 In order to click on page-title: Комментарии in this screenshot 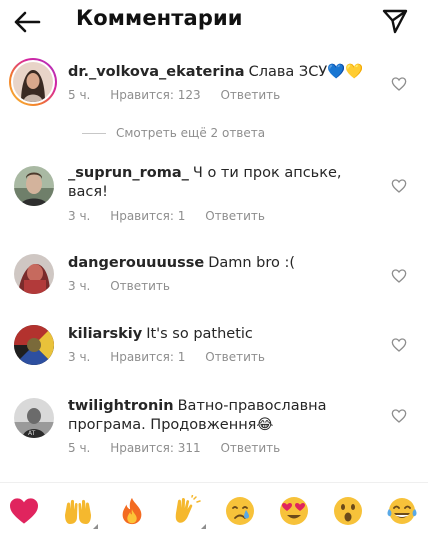, I will do `click(159, 18)`.